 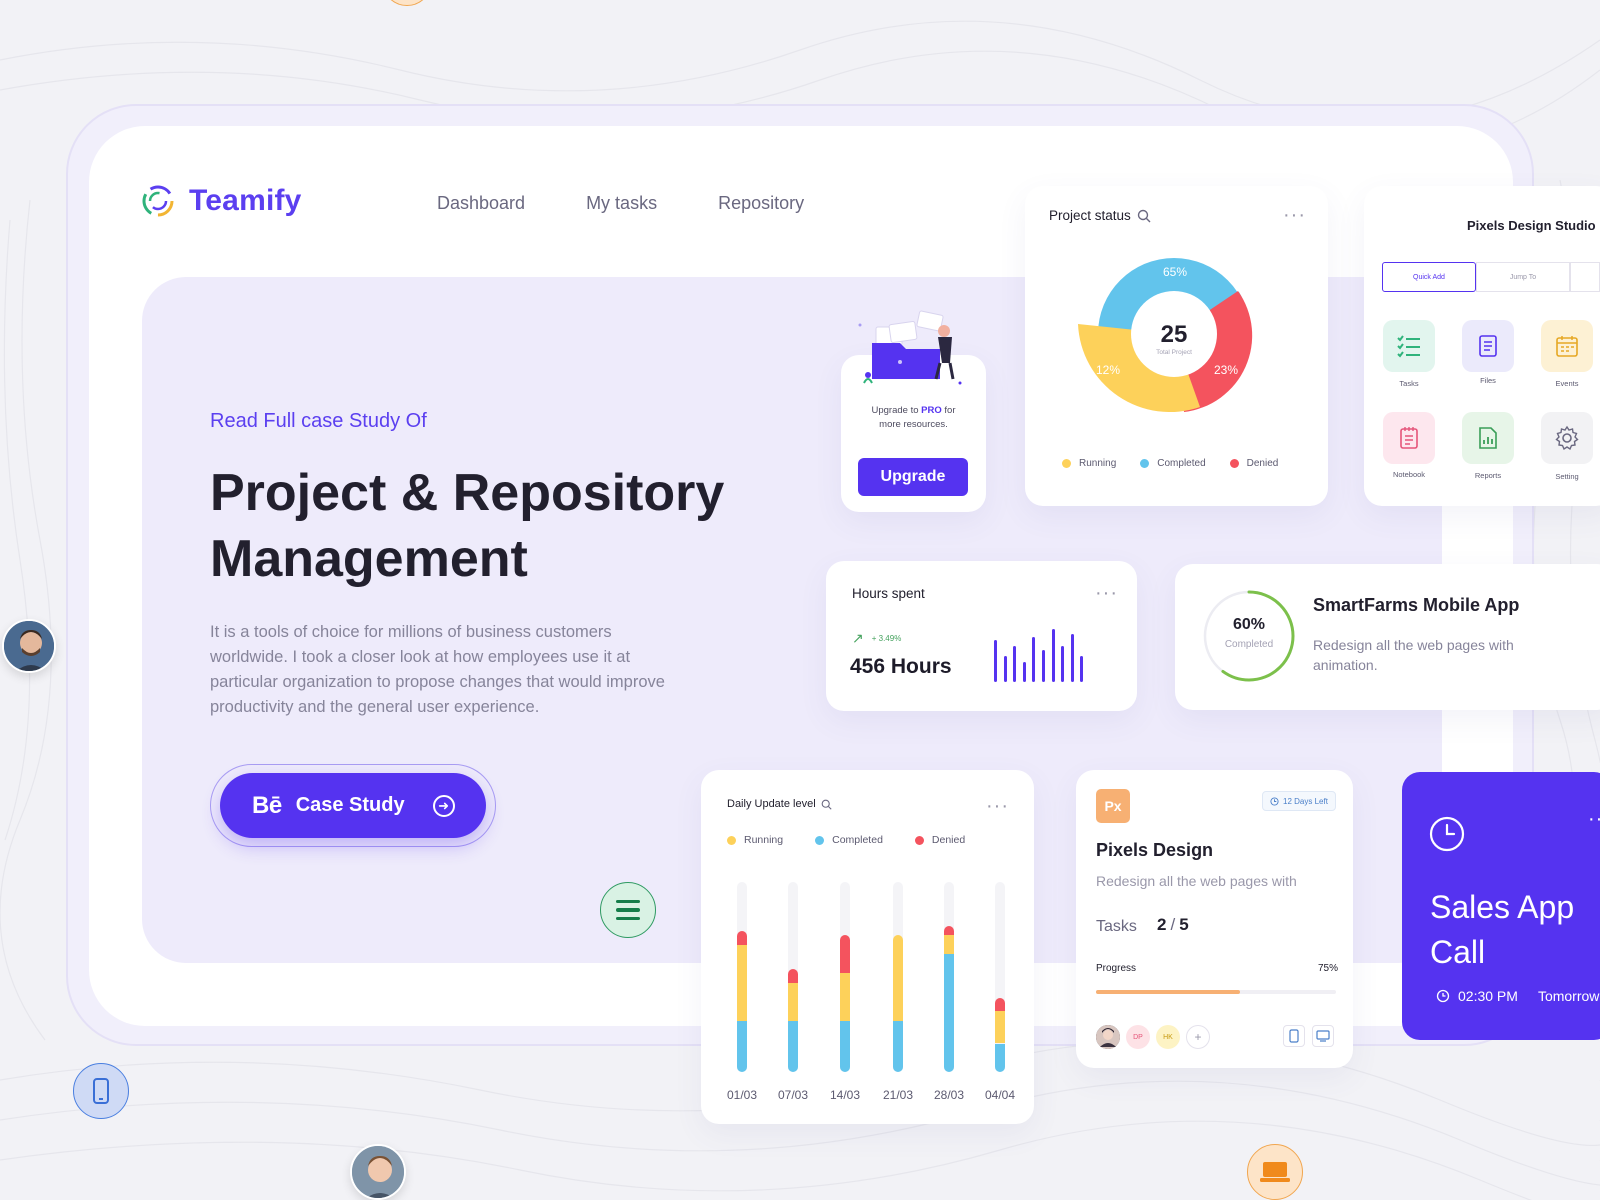 I want to click on phone-badge, so click(x=101, y=1091).